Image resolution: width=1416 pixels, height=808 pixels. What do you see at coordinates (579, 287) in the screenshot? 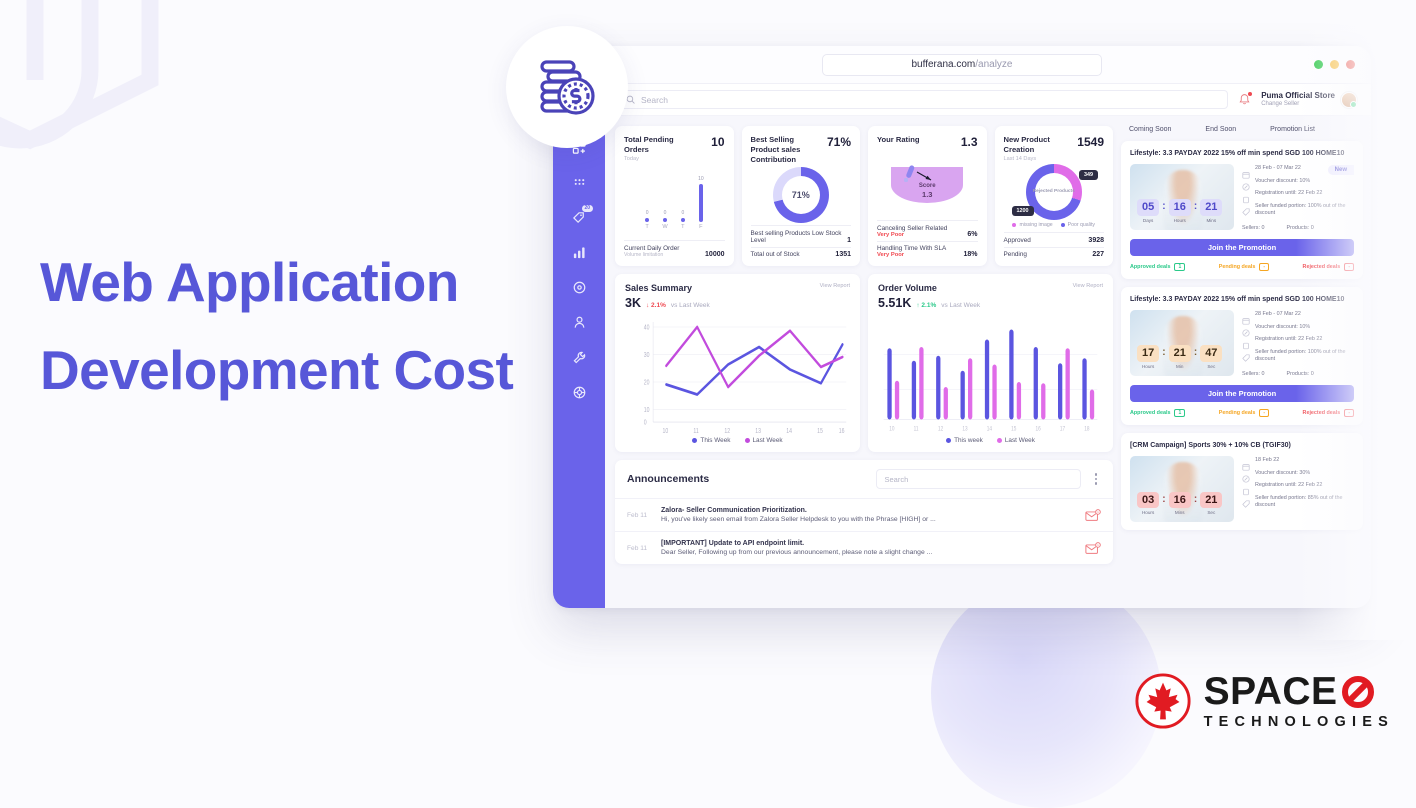
I see `sidebar-item-target-icon` at bounding box center [579, 287].